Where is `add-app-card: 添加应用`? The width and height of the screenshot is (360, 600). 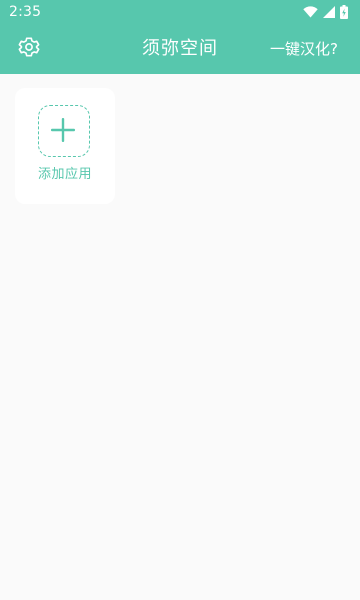
add-app-card: 添加应用 is located at coordinates (65, 146).